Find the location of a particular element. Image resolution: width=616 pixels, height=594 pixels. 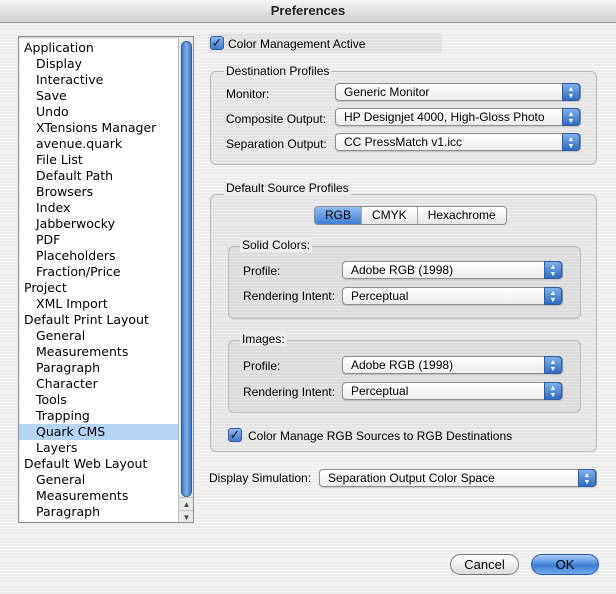

images-title: Images: is located at coordinates (263, 339).